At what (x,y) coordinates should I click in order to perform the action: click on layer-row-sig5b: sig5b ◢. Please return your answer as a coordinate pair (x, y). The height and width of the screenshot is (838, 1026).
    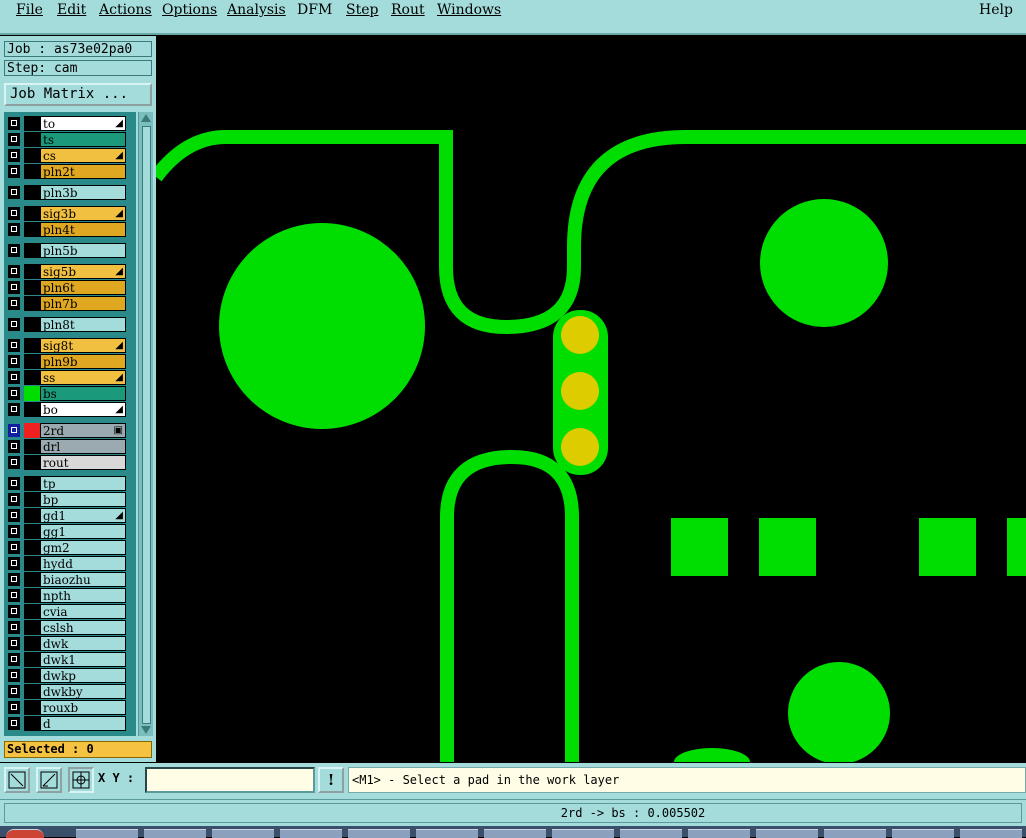
    Looking at the image, I should click on (66, 271).